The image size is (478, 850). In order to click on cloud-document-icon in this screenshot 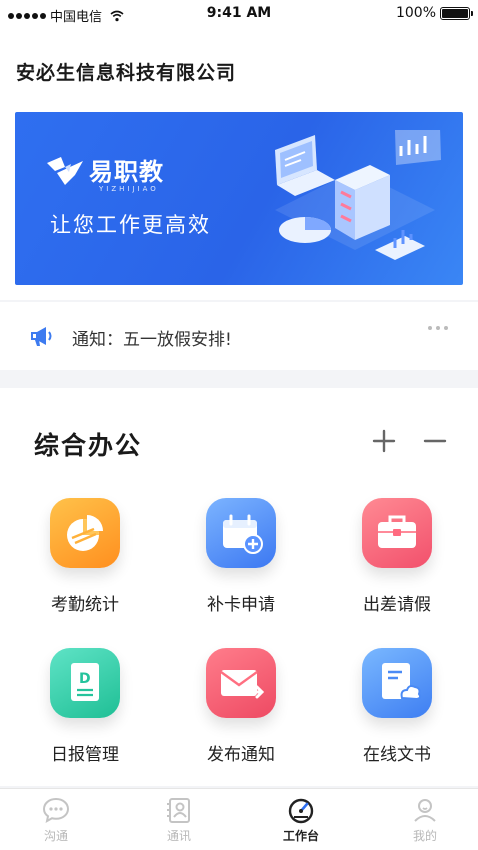, I will do `click(397, 683)`.